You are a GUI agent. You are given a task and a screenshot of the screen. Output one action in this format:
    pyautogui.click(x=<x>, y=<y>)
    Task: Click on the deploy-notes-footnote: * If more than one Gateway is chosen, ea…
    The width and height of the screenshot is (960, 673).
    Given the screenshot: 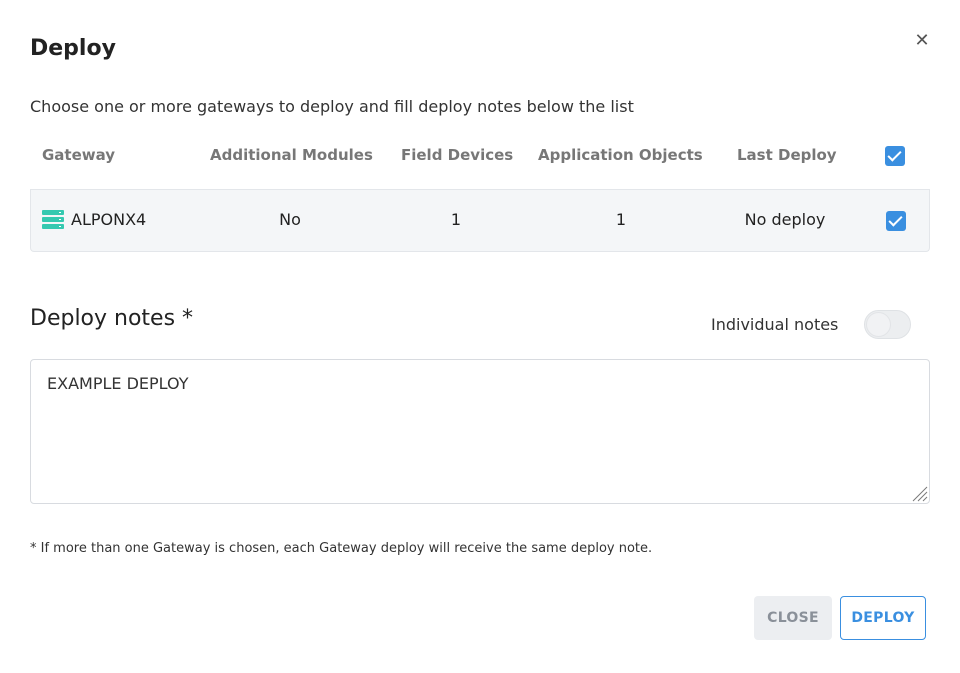 What is the action you would take?
    pyautogui.click(x=341, y=548)
    